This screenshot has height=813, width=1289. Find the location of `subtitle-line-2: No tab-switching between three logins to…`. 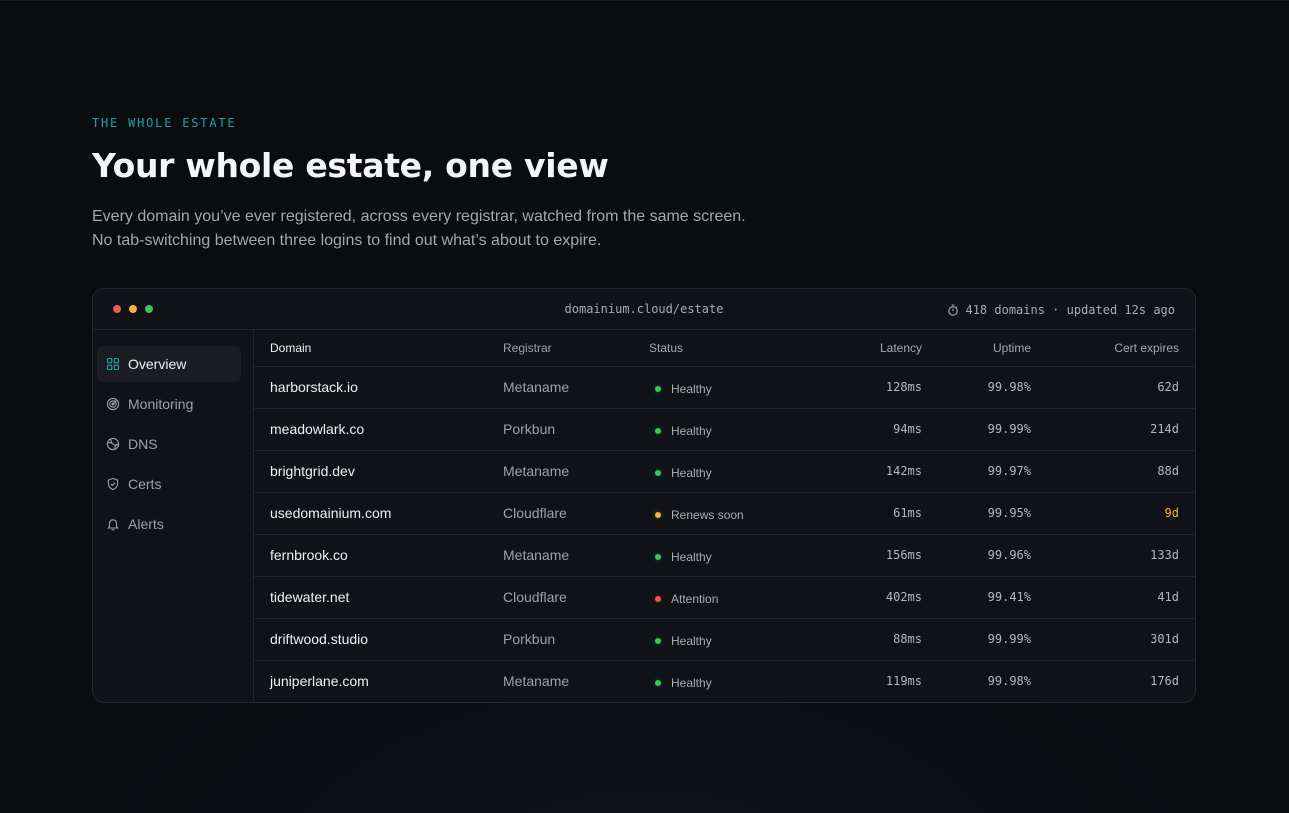

subtitle-line-2: No tab-switching between three logins to… is located at coordinates (347, 240).